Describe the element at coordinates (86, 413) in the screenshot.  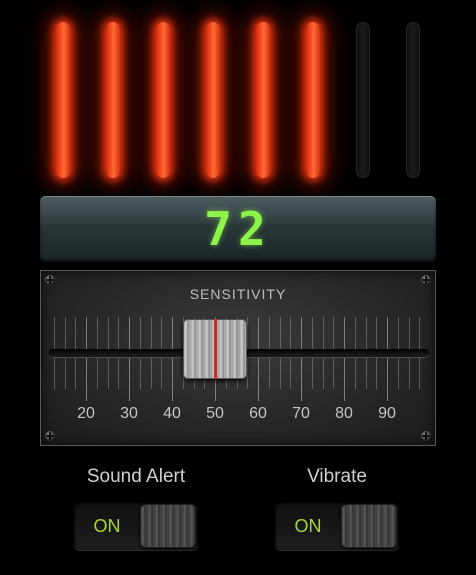
I see `scale-label: 20` at that location.